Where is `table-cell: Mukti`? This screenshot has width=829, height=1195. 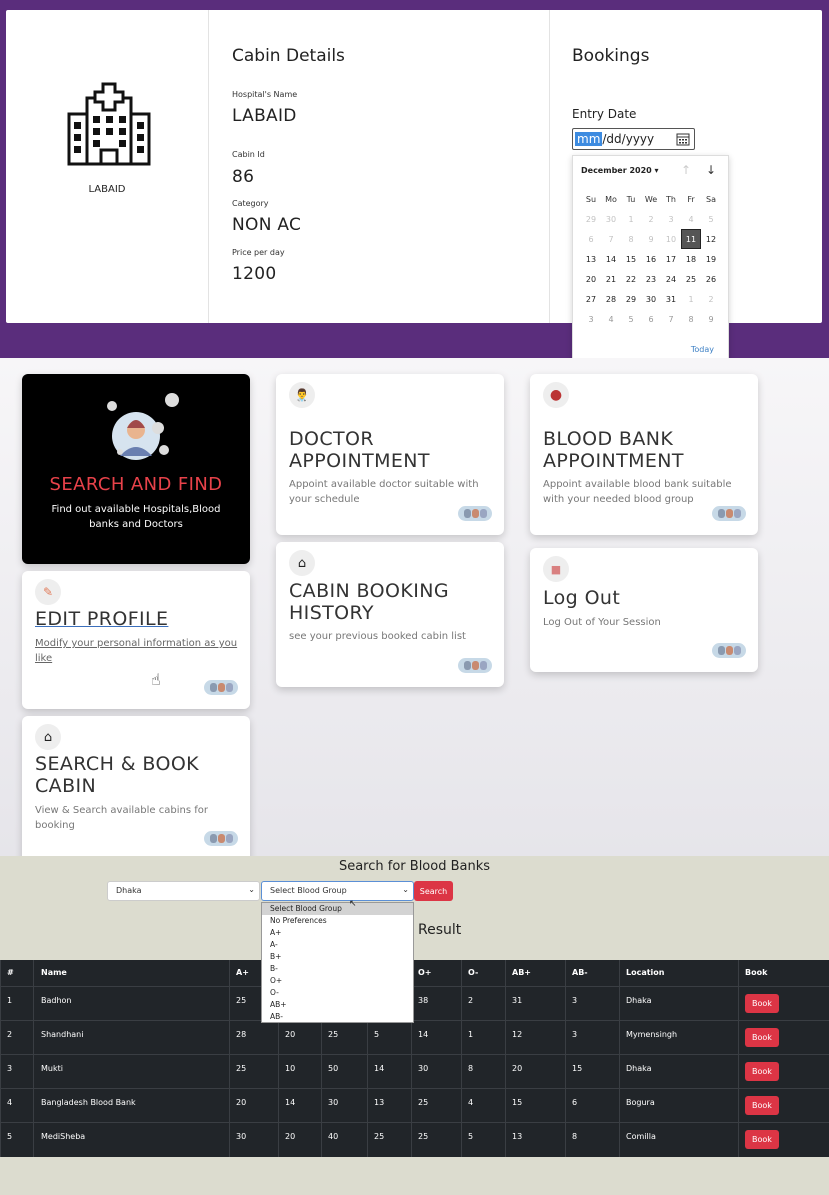 table-cell: Mukti is located at coordinates (52, 1068).